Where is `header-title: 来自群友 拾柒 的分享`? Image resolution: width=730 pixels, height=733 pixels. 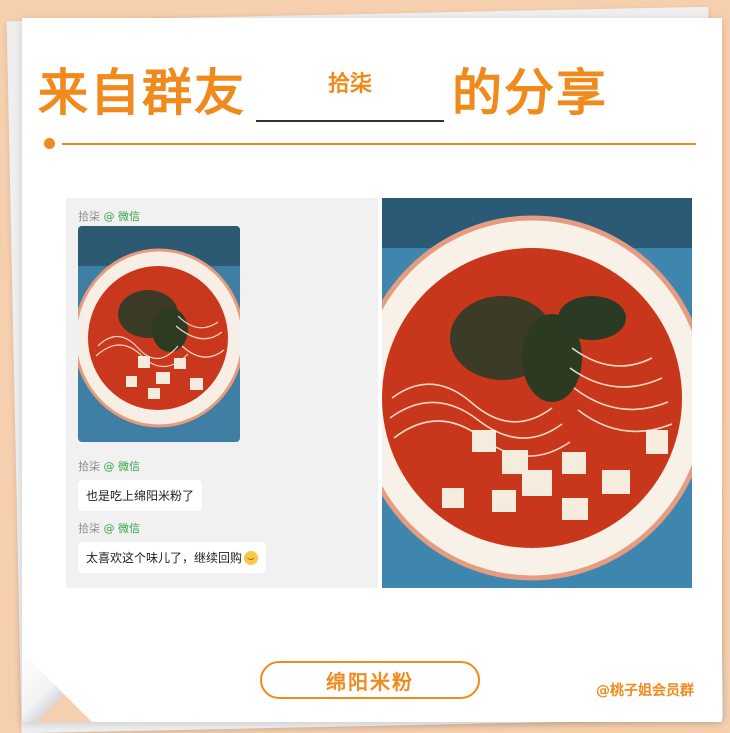 header-title: 来自群友 拾柒 的分享 is located at coordinates (358, 89).